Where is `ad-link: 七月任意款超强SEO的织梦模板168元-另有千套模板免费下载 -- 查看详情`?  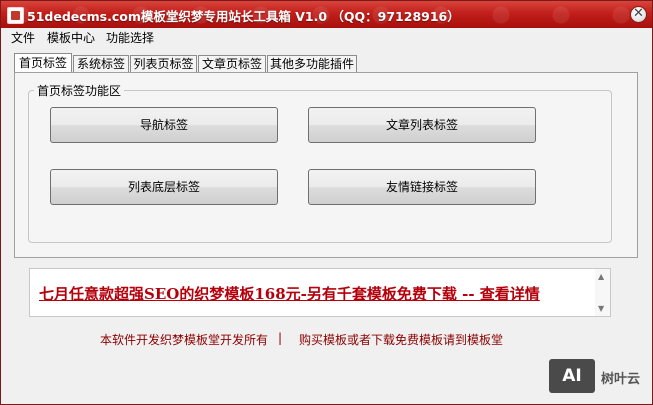 ad-link: 七月任意款超强SEO的织梦模板168元-另有千套模板免费下载 -- 查看详情 is located at coordinates (289, 293).